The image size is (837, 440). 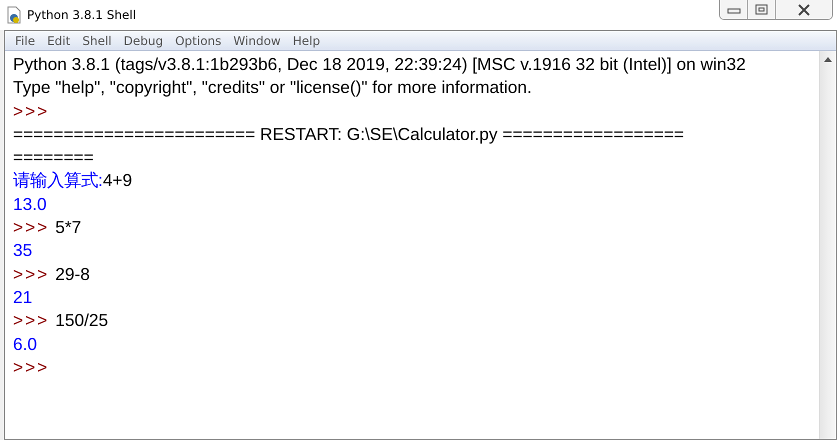 What do you see at coordinates (117, 180) in the screenshot?
I see `input-text: 4+9` at bounding box center [117, 180].